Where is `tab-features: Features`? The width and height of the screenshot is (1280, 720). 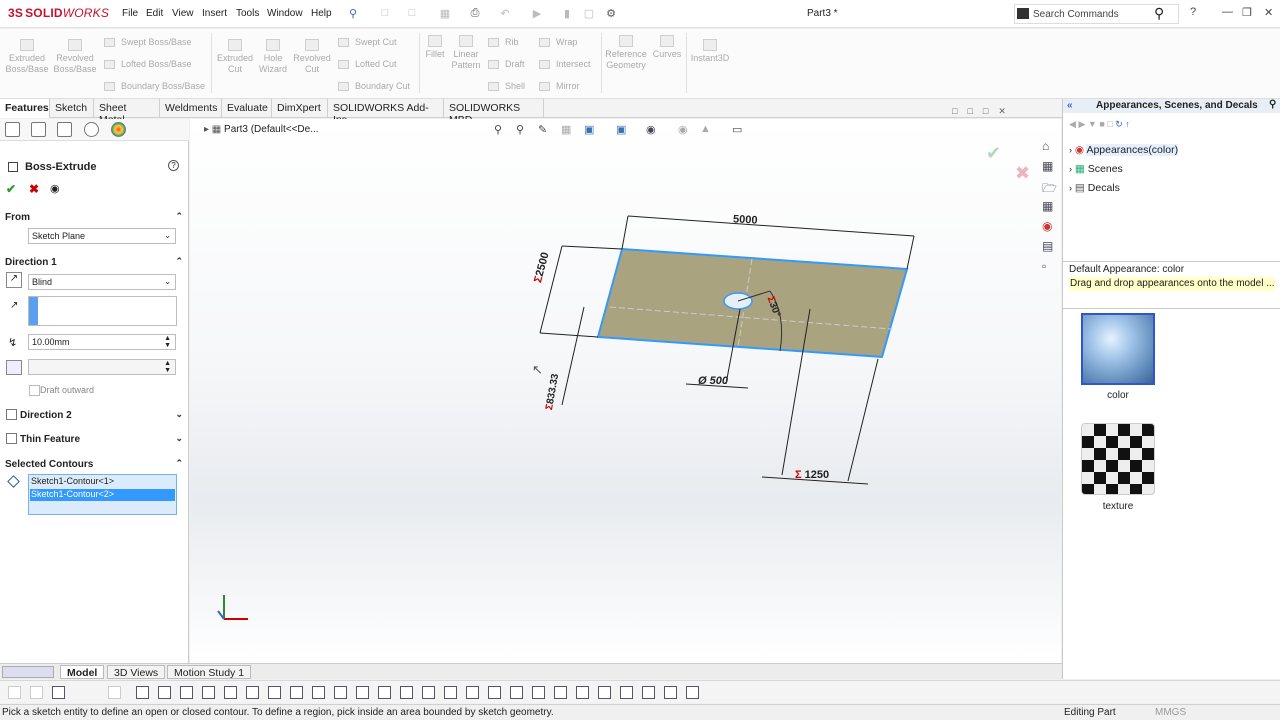
tab-features: Features is located at coordinates (25, 108).